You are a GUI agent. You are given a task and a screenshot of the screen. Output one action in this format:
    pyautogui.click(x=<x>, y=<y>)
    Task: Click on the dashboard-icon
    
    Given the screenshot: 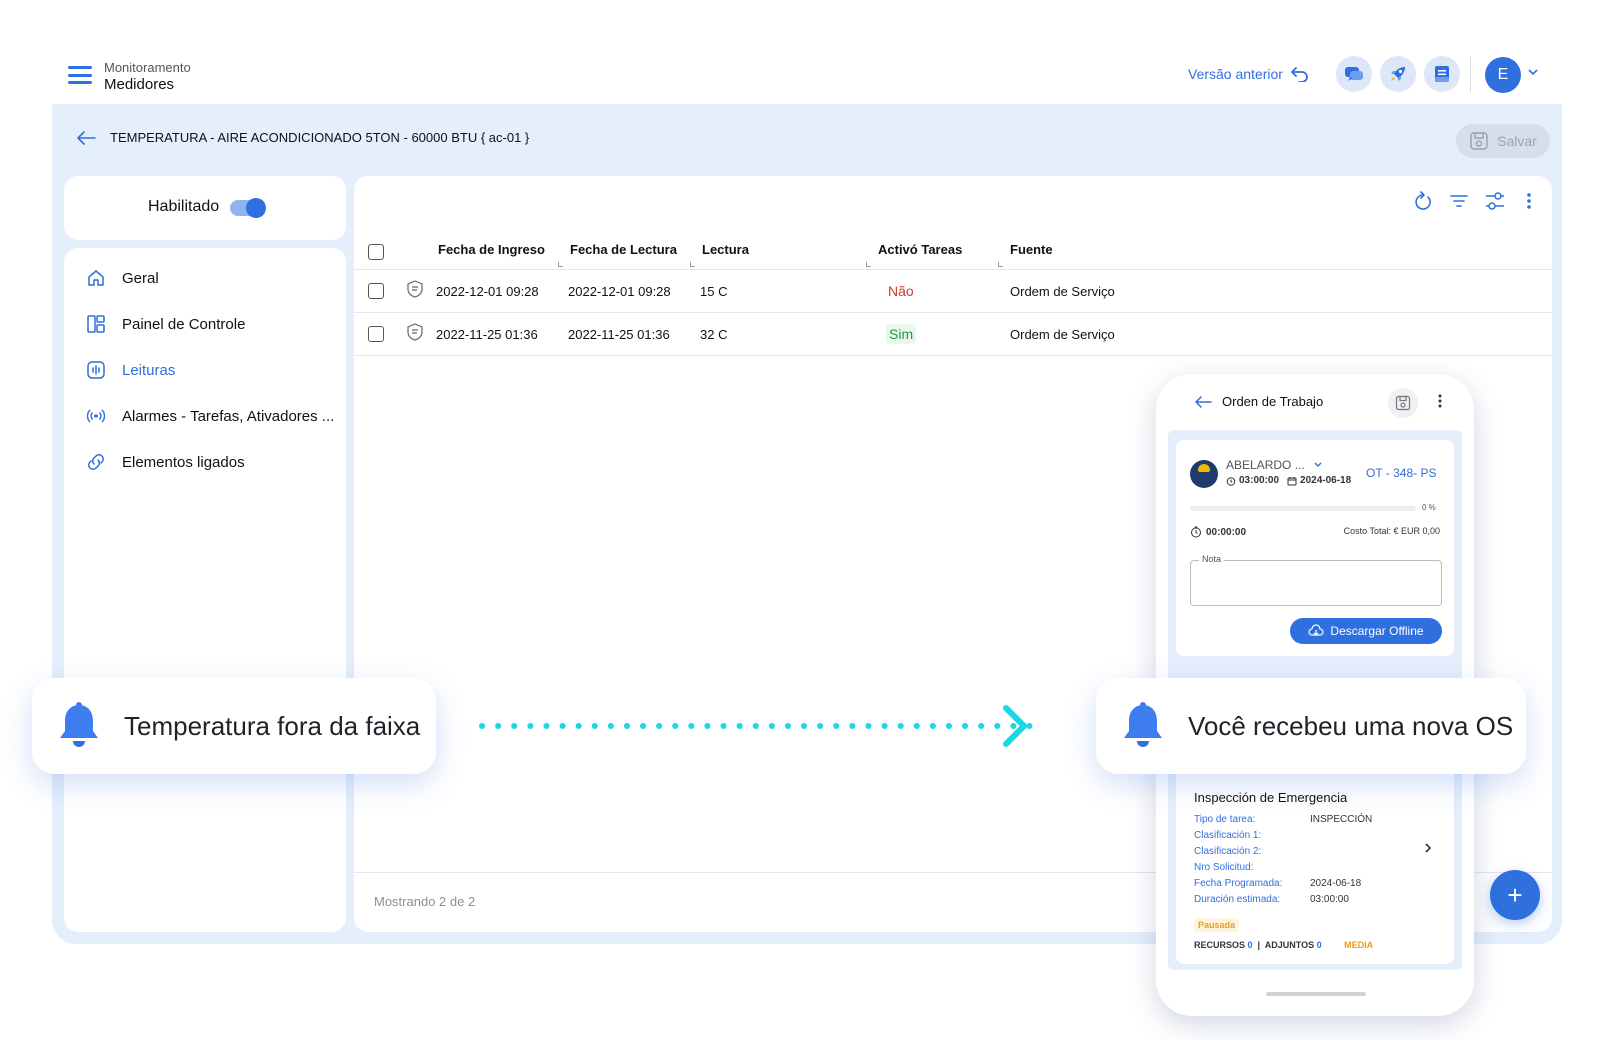 What is the action you would take?
    pyautogui.click(x=96, y=324)
    